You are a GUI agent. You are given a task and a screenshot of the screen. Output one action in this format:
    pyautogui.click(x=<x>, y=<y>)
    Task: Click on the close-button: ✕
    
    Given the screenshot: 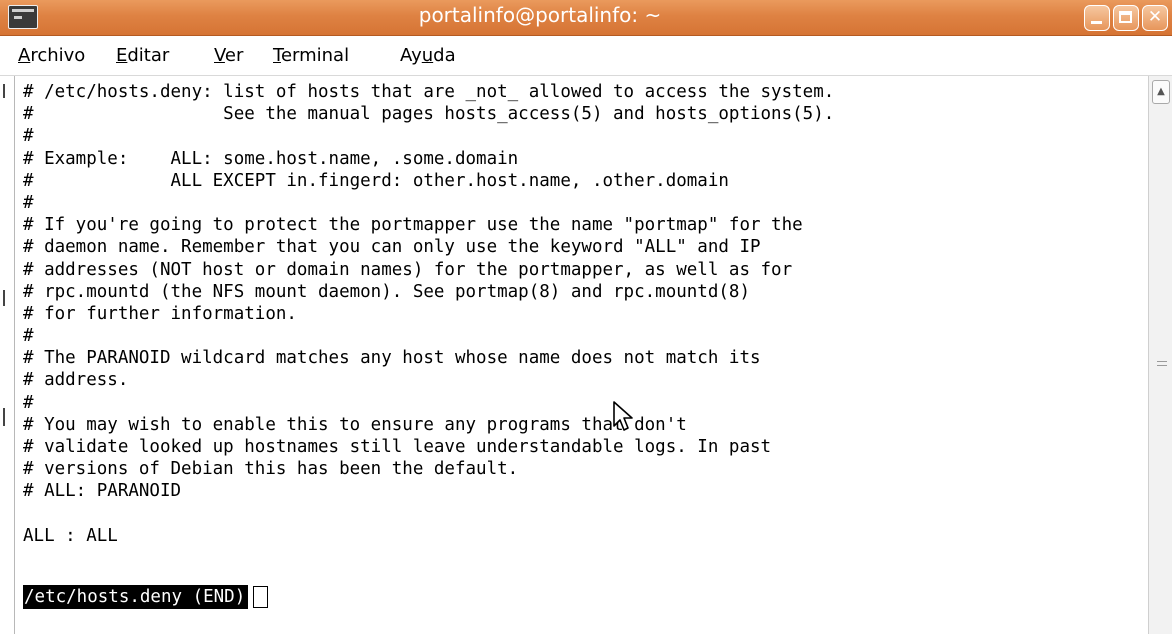 What is the action you would take?
    pyautogui.click(x=1155, y=18)
    